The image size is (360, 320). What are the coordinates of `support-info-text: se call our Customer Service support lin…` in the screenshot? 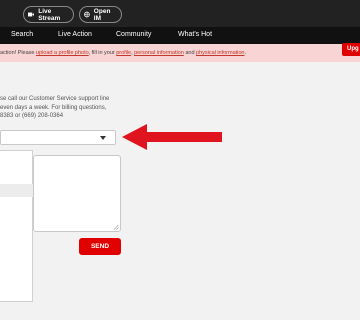 It's located at (55, 108).